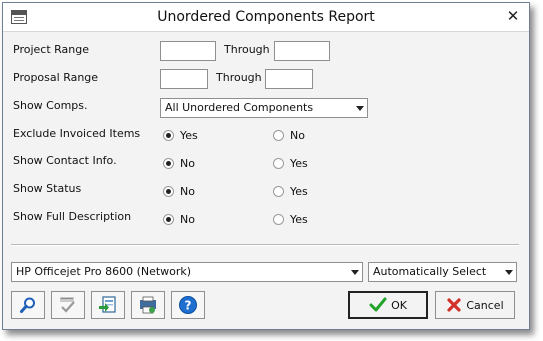  Describe the element at coordinates (289, 79) in the screenshot. I see `proposal-range-to-input` at that location.